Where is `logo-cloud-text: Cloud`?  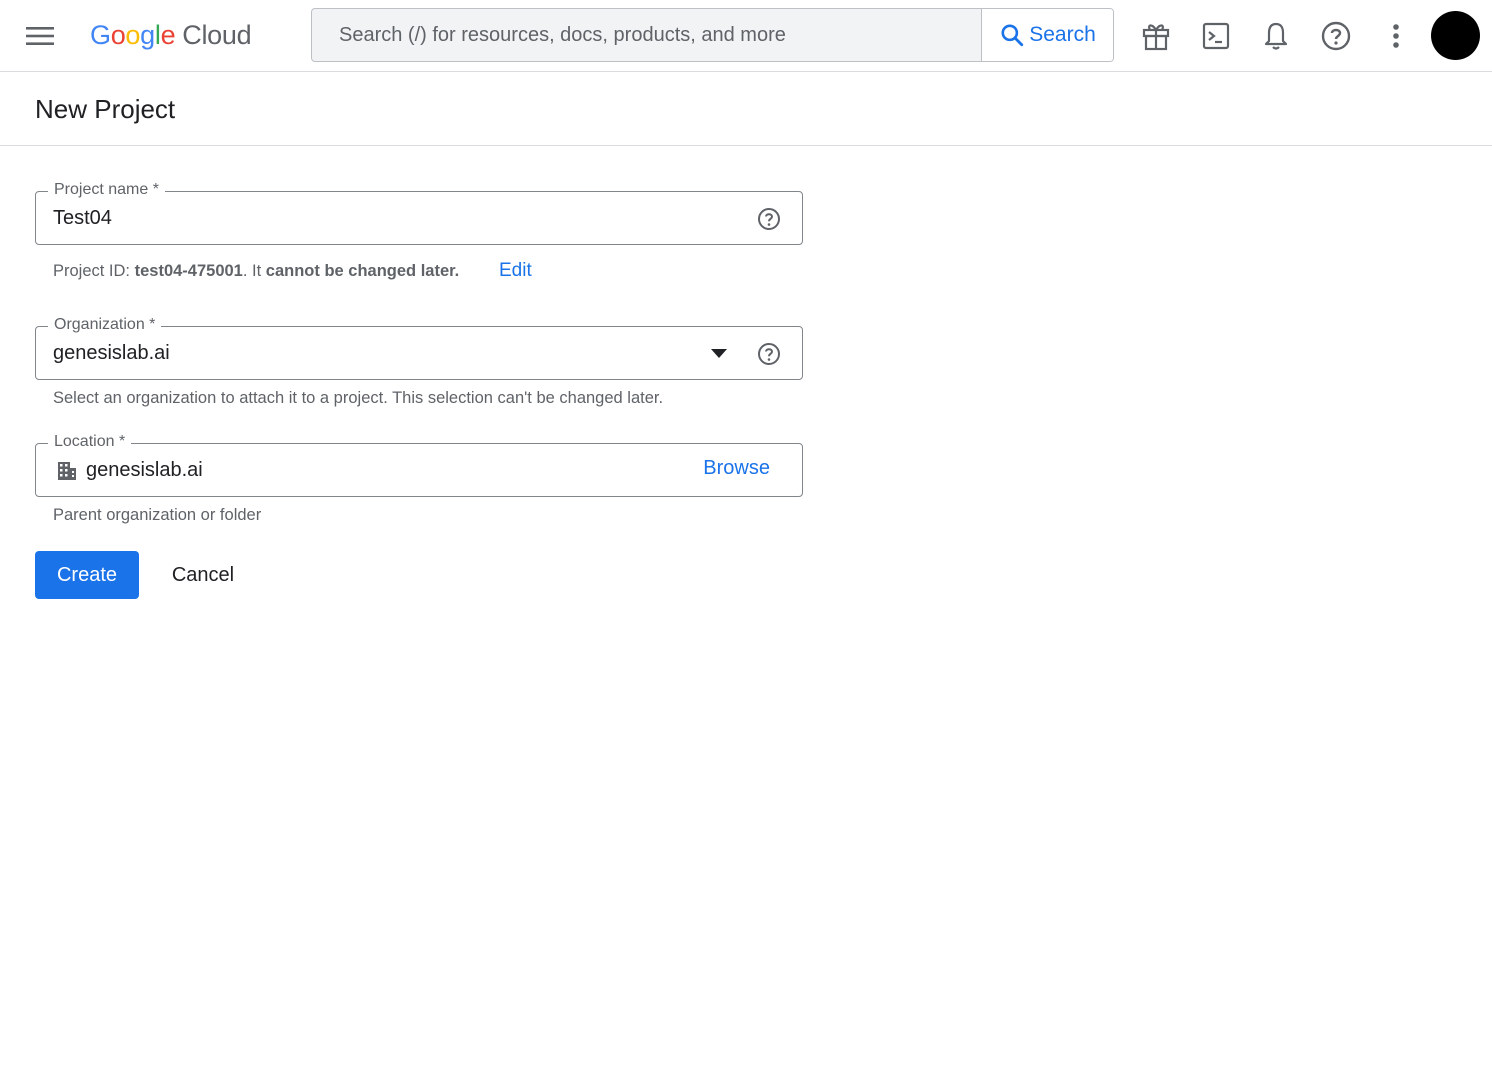 logo-cloud-text: Cloud is located at coordinates (217, 34).